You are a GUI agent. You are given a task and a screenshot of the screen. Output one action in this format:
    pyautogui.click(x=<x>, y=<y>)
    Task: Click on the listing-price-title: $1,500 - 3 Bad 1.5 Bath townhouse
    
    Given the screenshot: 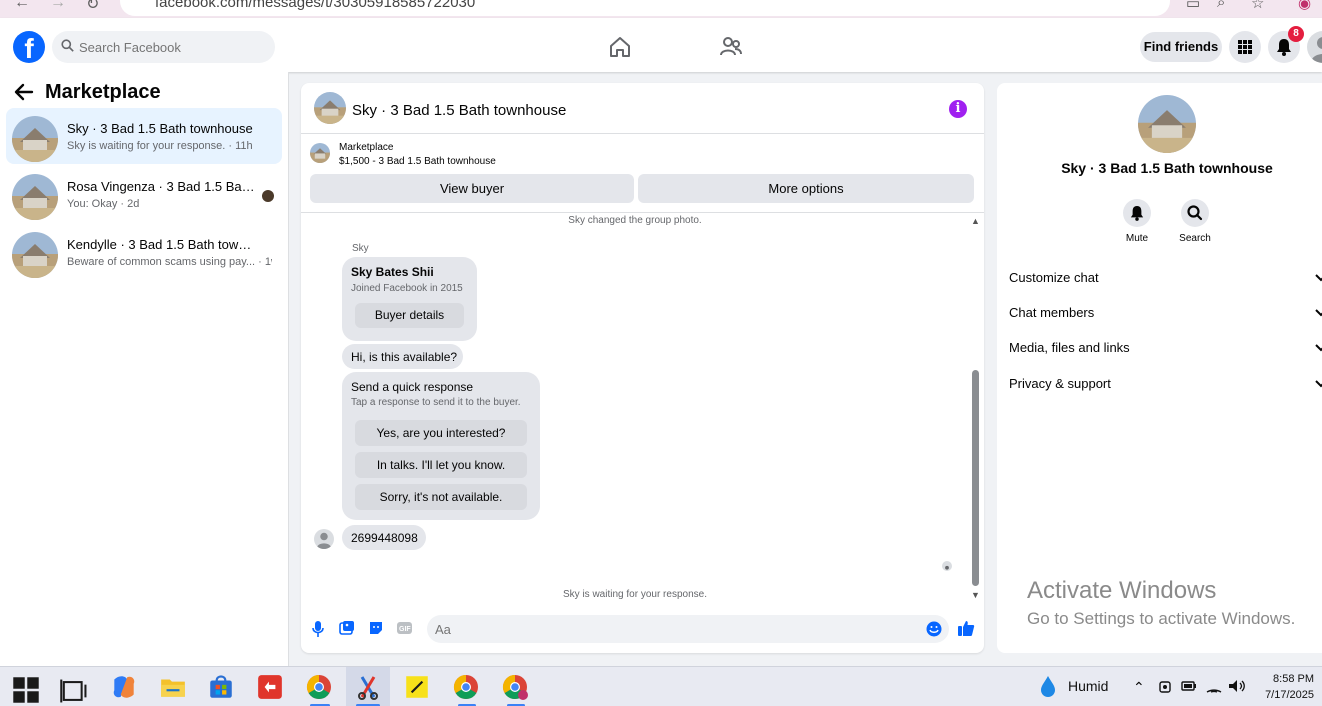 What is the action you would take?
    pyautogui.click(x=417, y=161)
    